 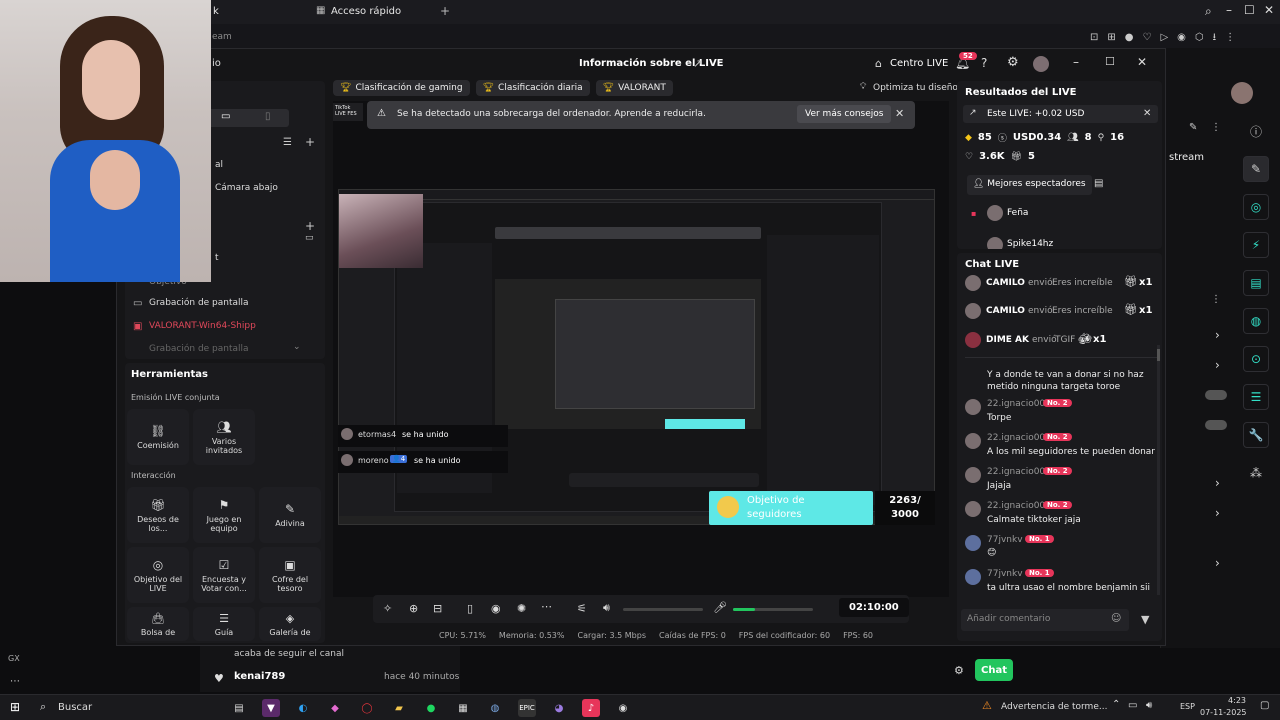 What do you see at coordinates (1030, 244) in the screenshot?
I see `top-viewer-name-2: Spike14hz` at bounding box center [1030, 244].